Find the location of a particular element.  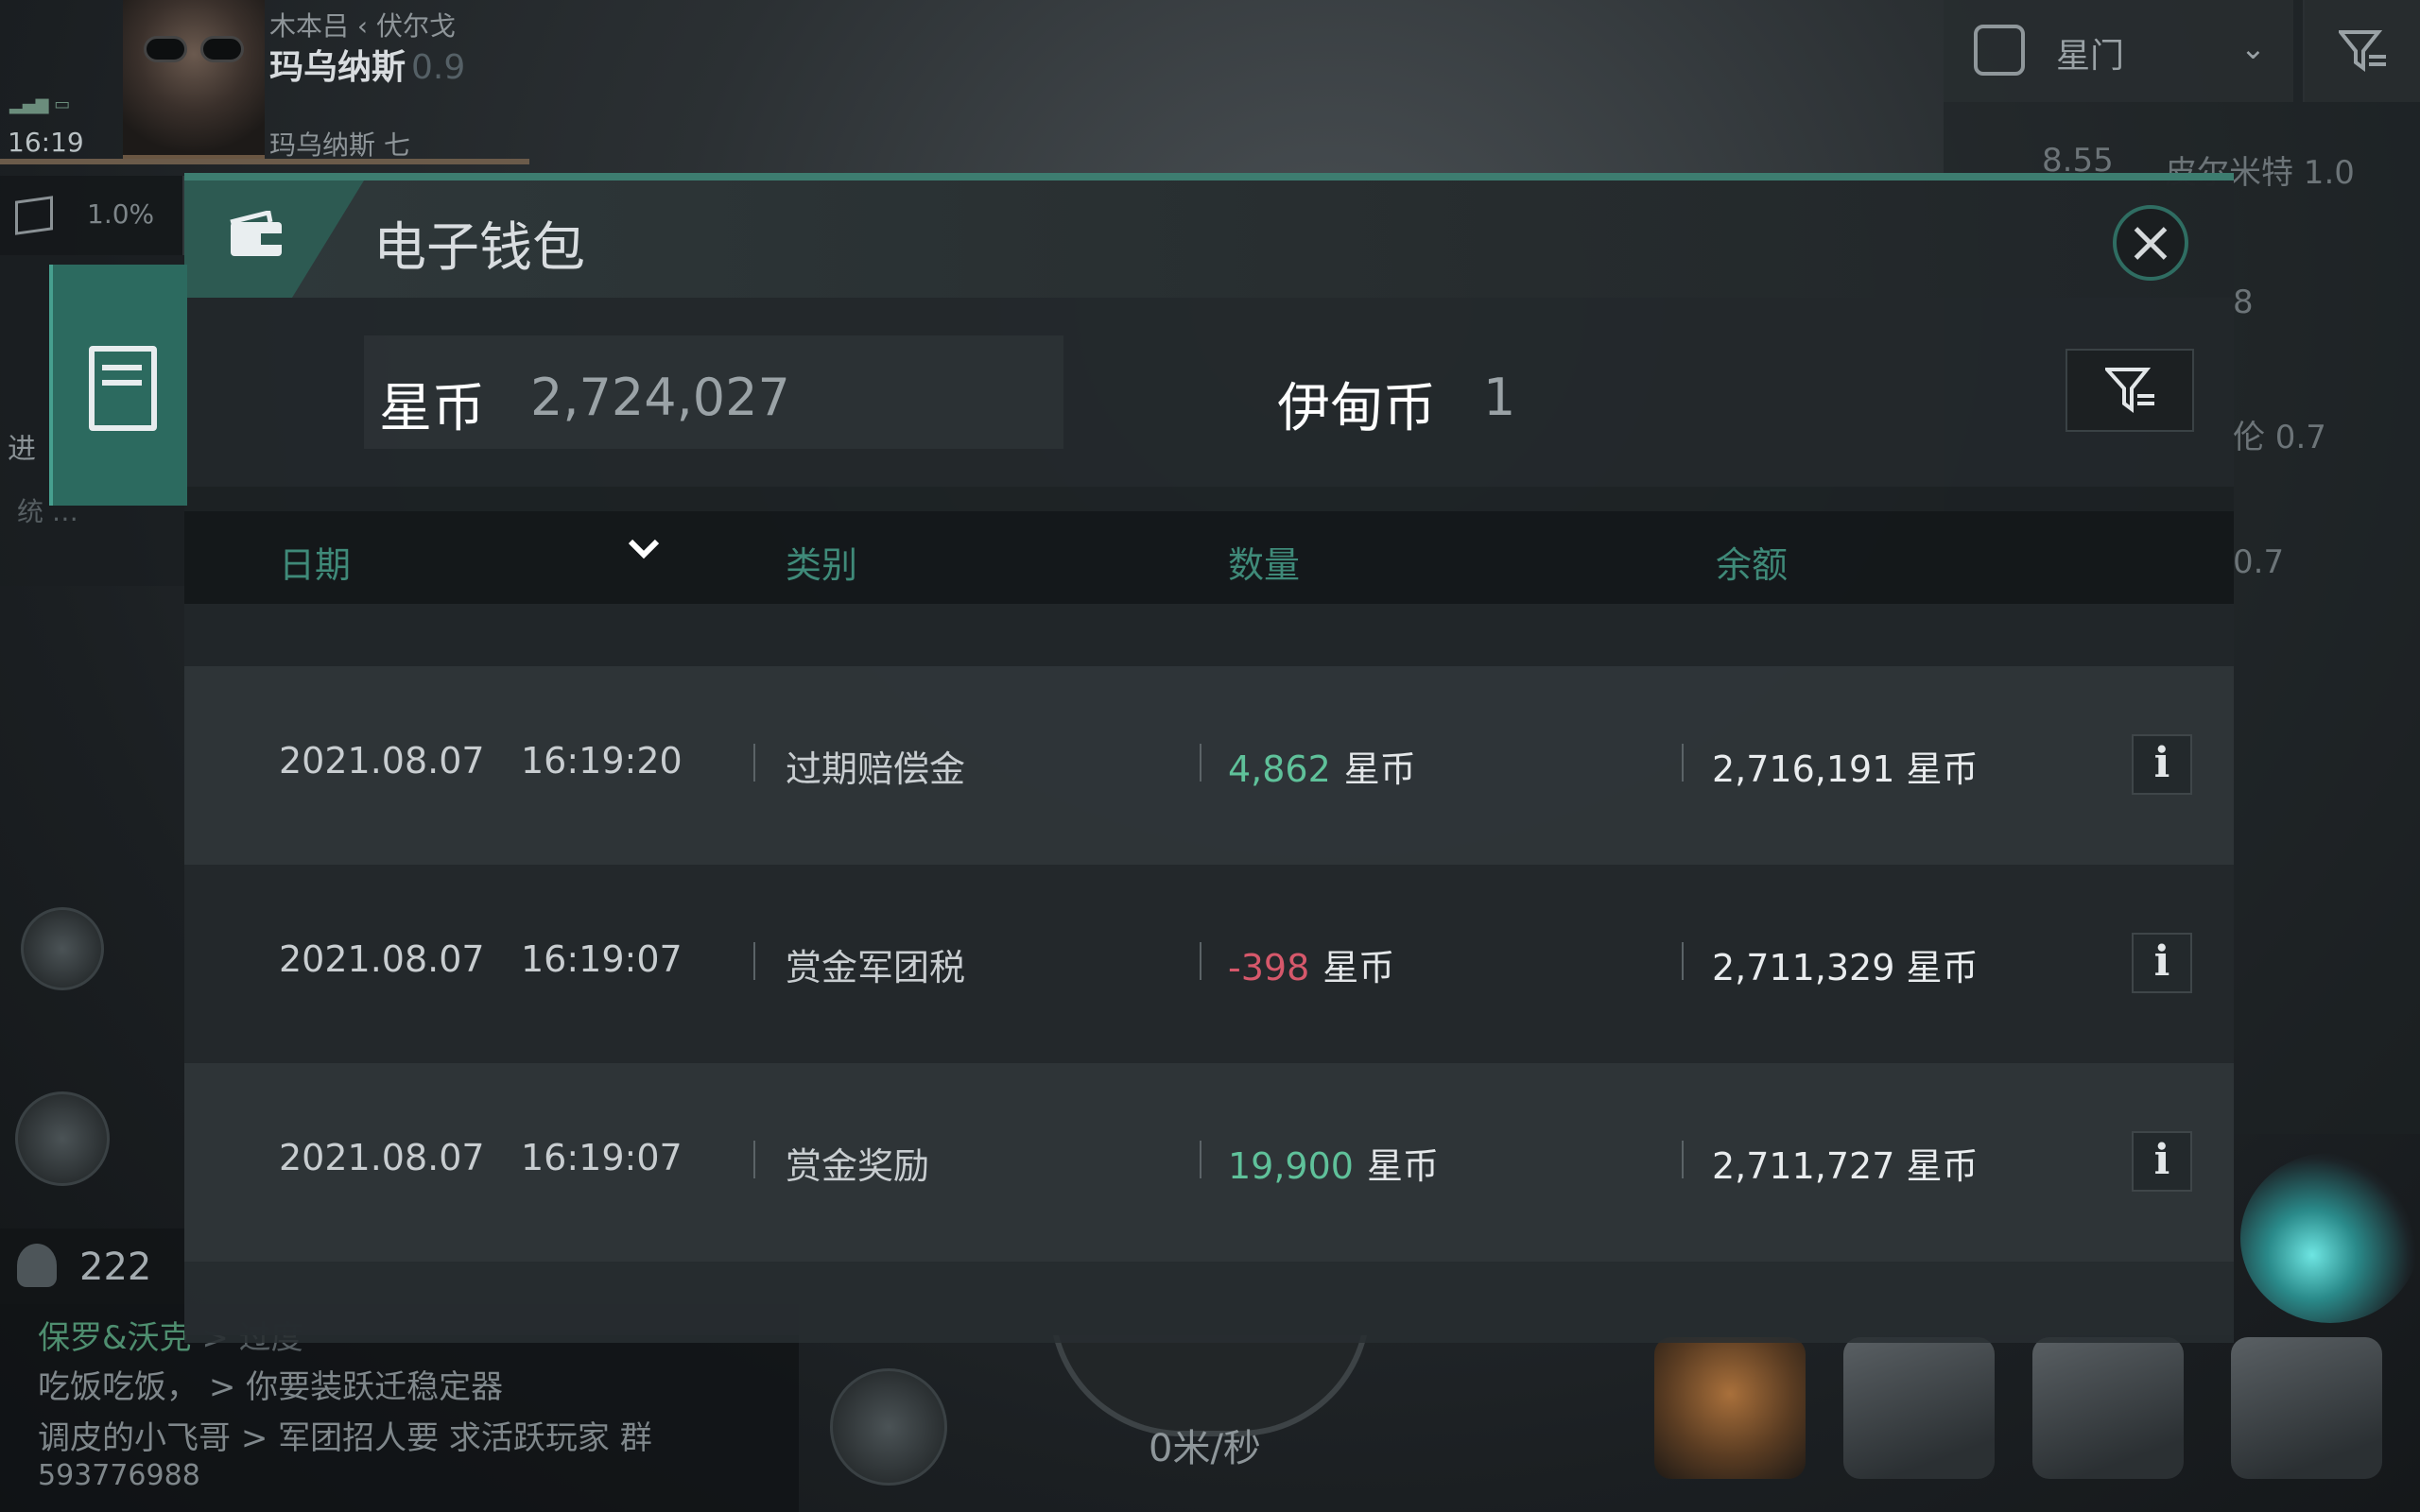

close-icon is located at coordinates (2150, 243).